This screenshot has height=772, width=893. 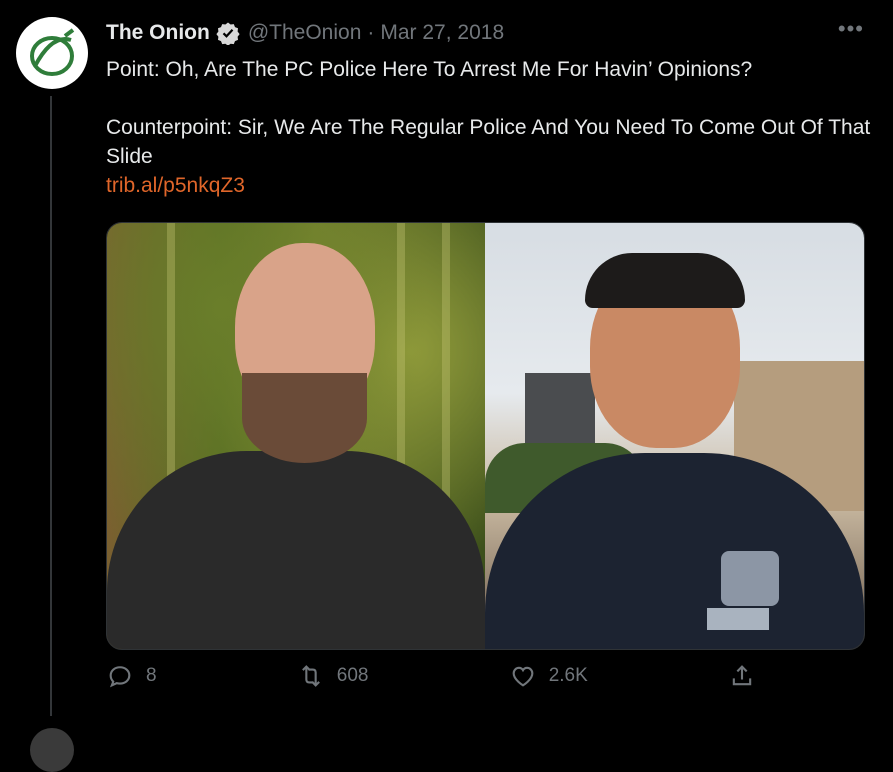 I want to click on share-button, so click(x=742, y=676).